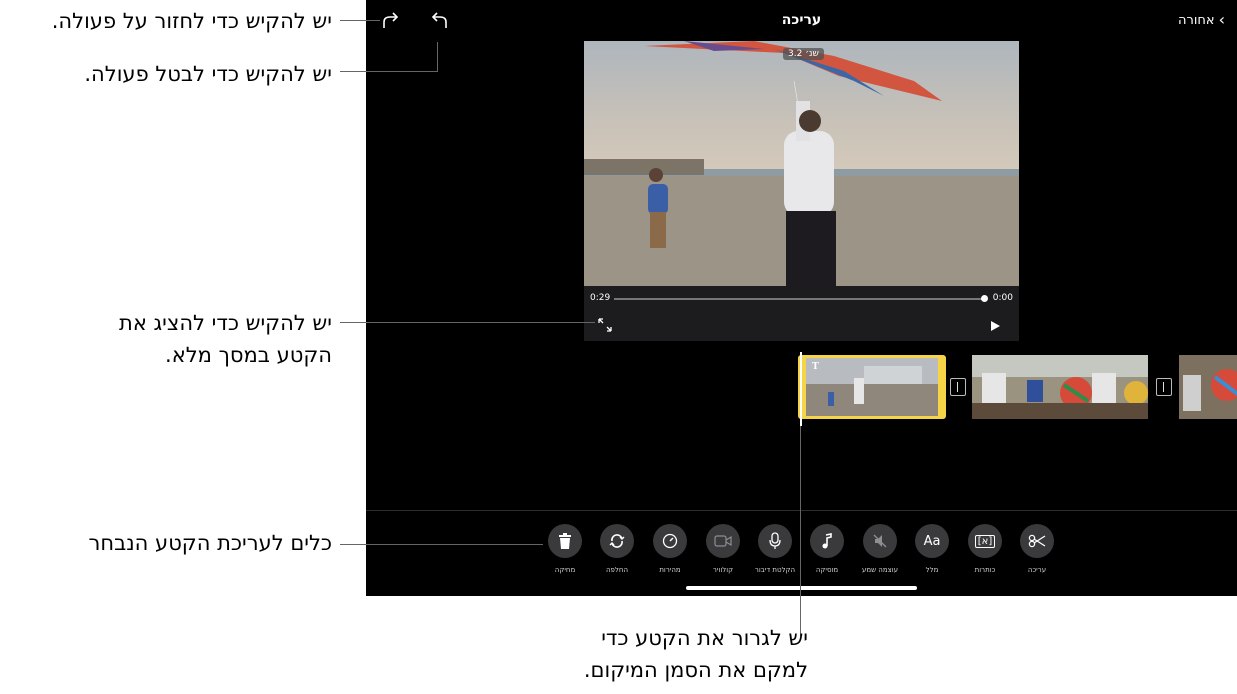 This screenshot has width=1237, height=694. What do you see at coordinates (815, 367) in the screenshot?
I see `title-marker: T` at bounding box center [815, 367].